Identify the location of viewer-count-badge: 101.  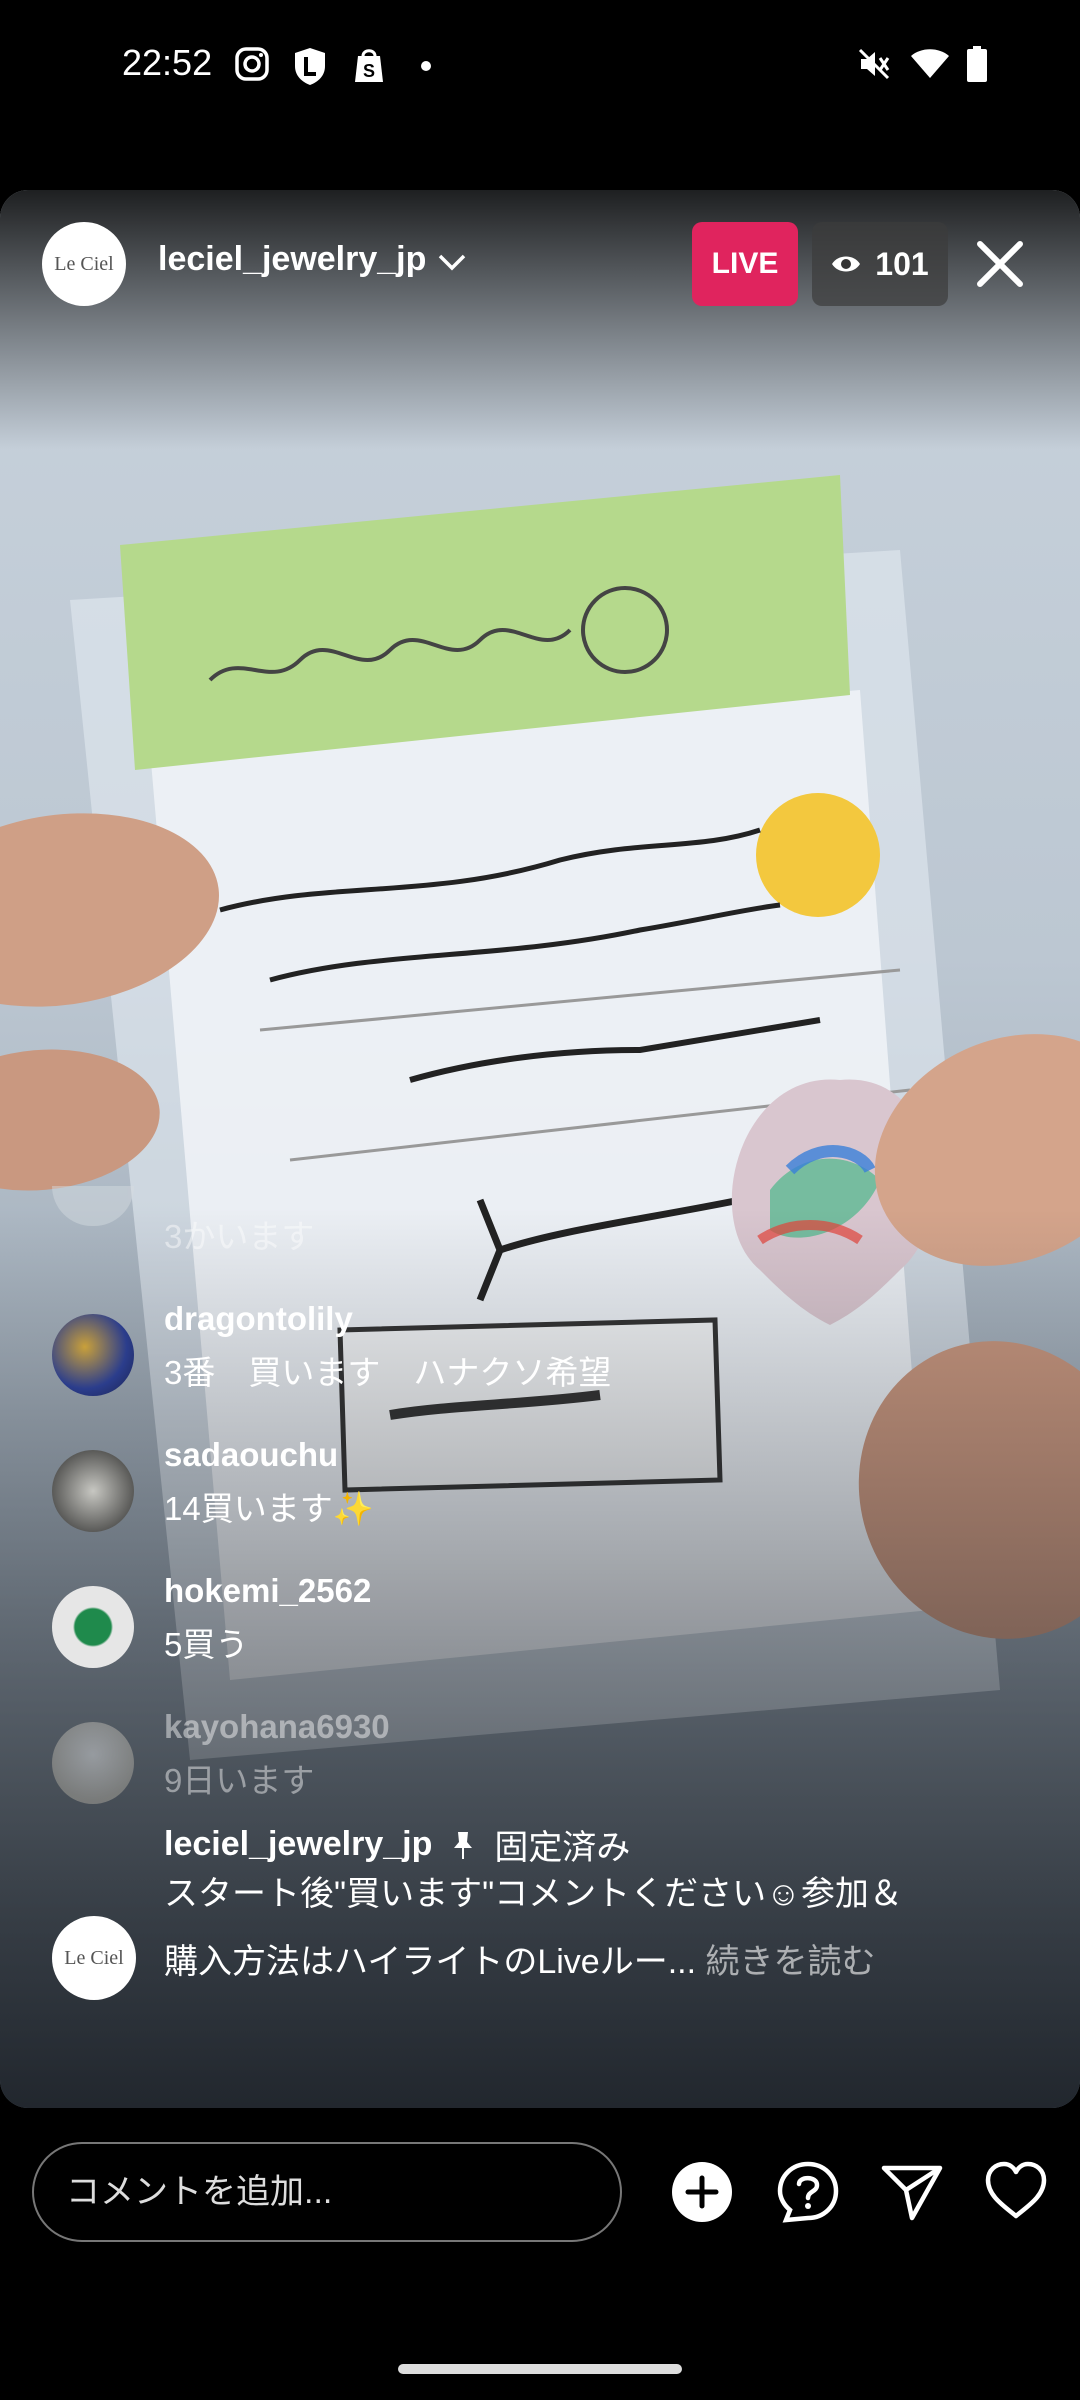
(880, 264).